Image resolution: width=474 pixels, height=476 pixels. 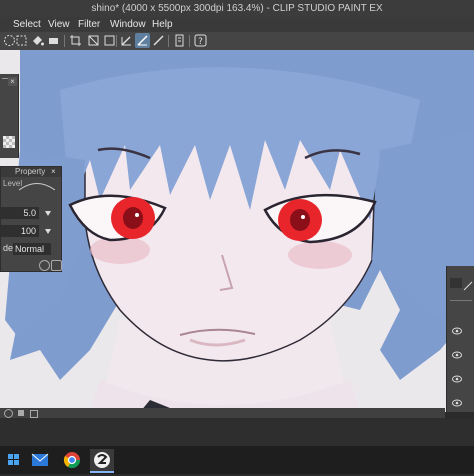 I want to click on pen-icon, so click(x=126, y=40).